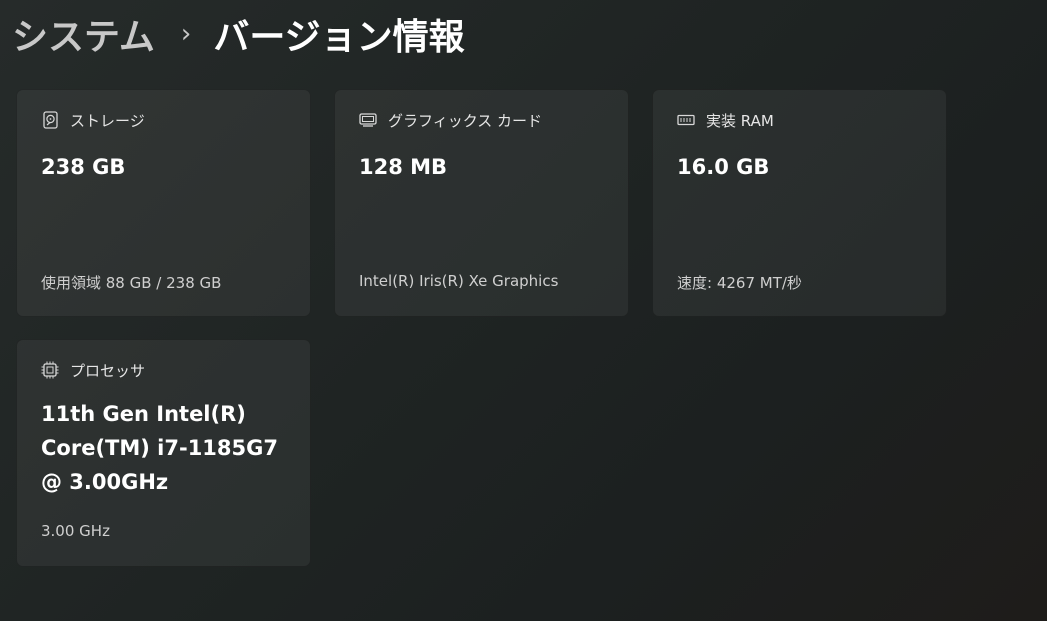  Describe the element at coordinates (339, 37) in the screenshot. I see `page-title: バージョン情報` at that location.